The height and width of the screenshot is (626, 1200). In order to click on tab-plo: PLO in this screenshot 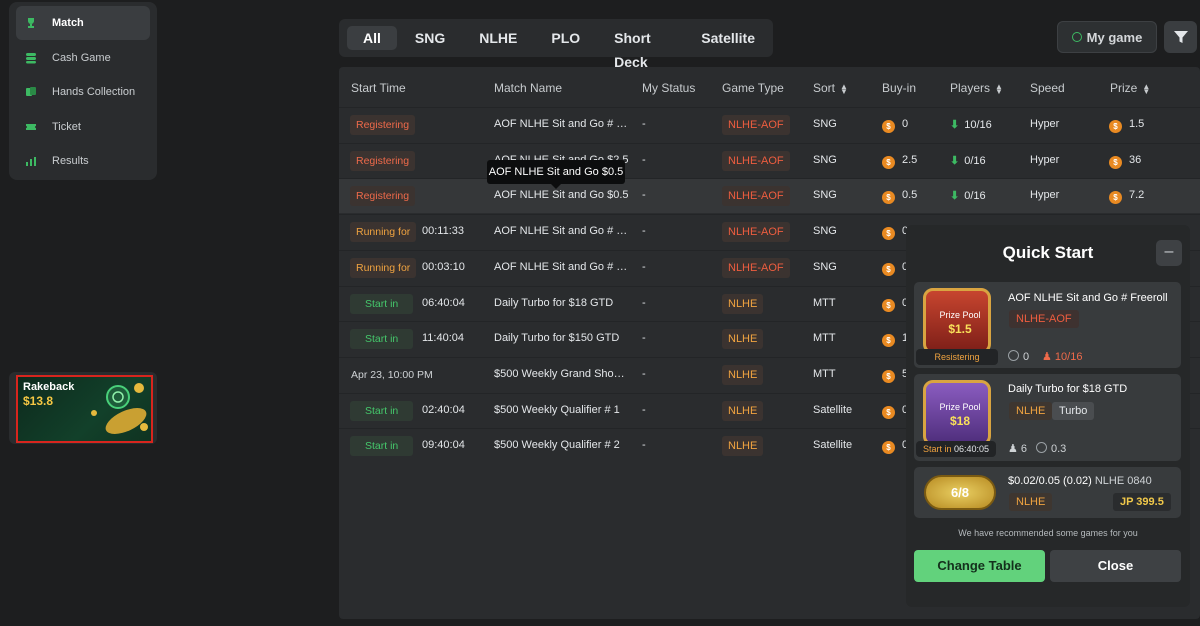, I will do `click(565, 38)`.